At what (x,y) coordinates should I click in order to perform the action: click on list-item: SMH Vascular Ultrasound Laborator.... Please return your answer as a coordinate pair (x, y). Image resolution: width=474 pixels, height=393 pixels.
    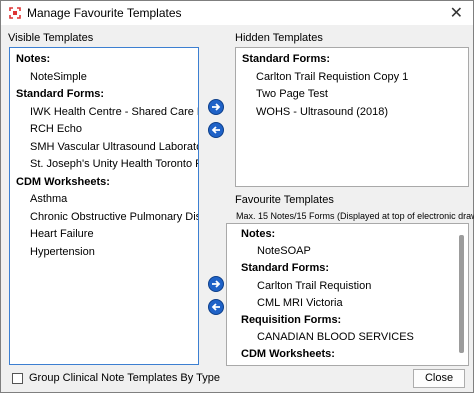
    Looking at the image, I should click on (114, 147).